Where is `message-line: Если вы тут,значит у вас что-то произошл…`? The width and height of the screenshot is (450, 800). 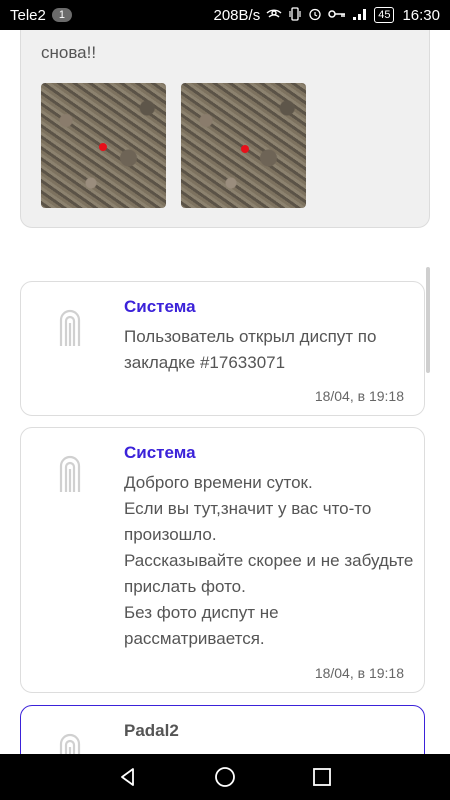
message-line: Если вы тут,значит у вас что-то произошл… is located at coordinates (248, 521).